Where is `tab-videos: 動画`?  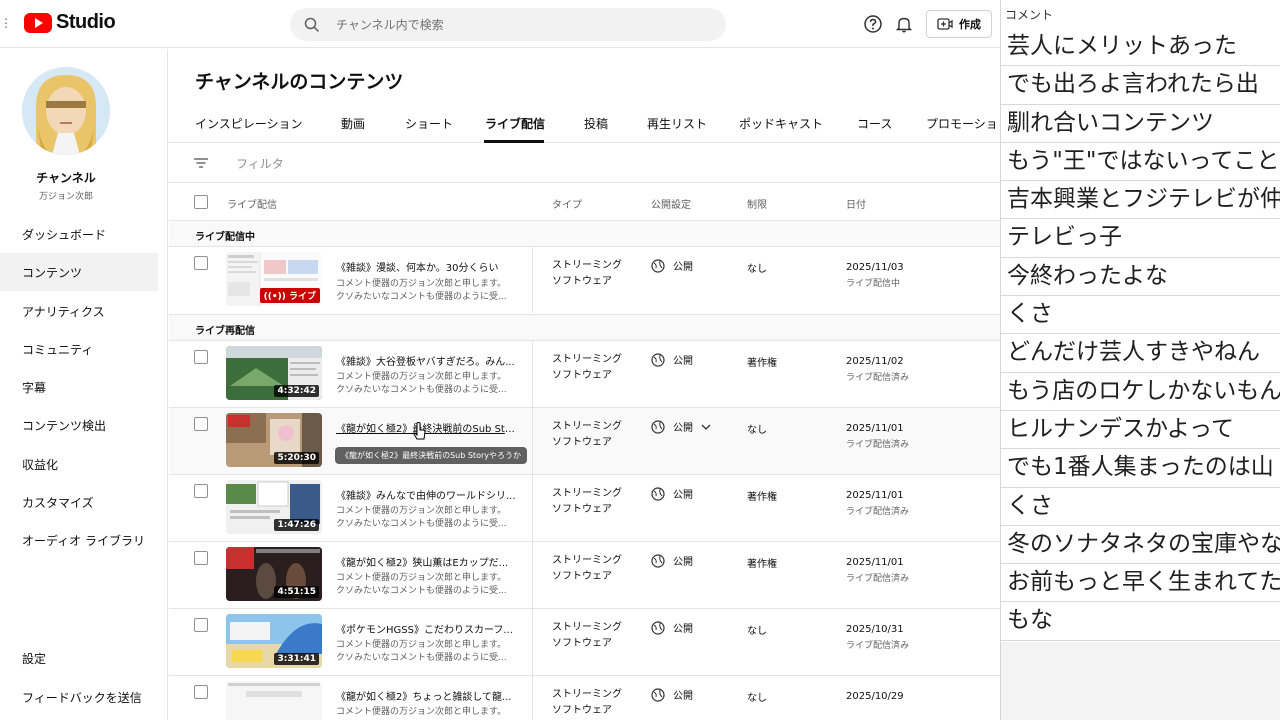 tab-videos: 動画 is located at coordinates (353, 123).